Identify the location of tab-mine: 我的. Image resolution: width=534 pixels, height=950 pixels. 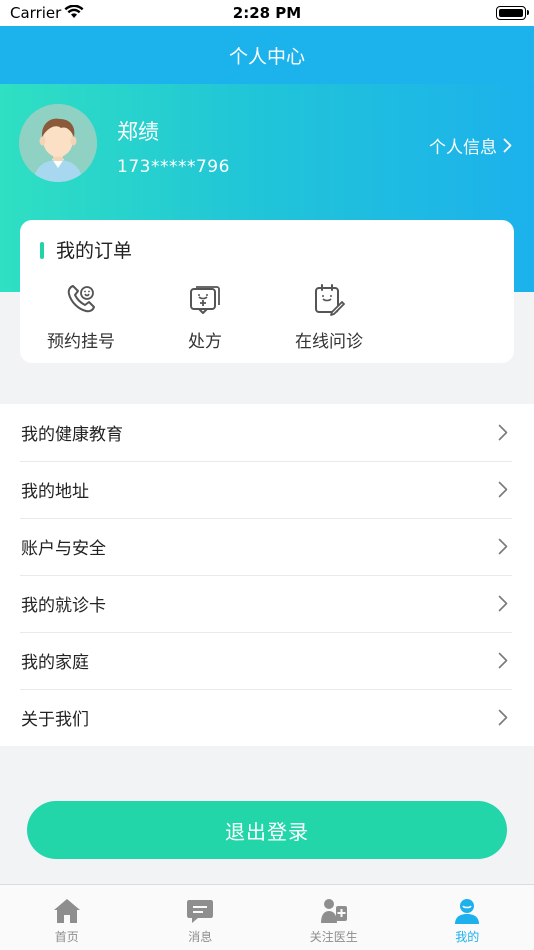
(467, 917).